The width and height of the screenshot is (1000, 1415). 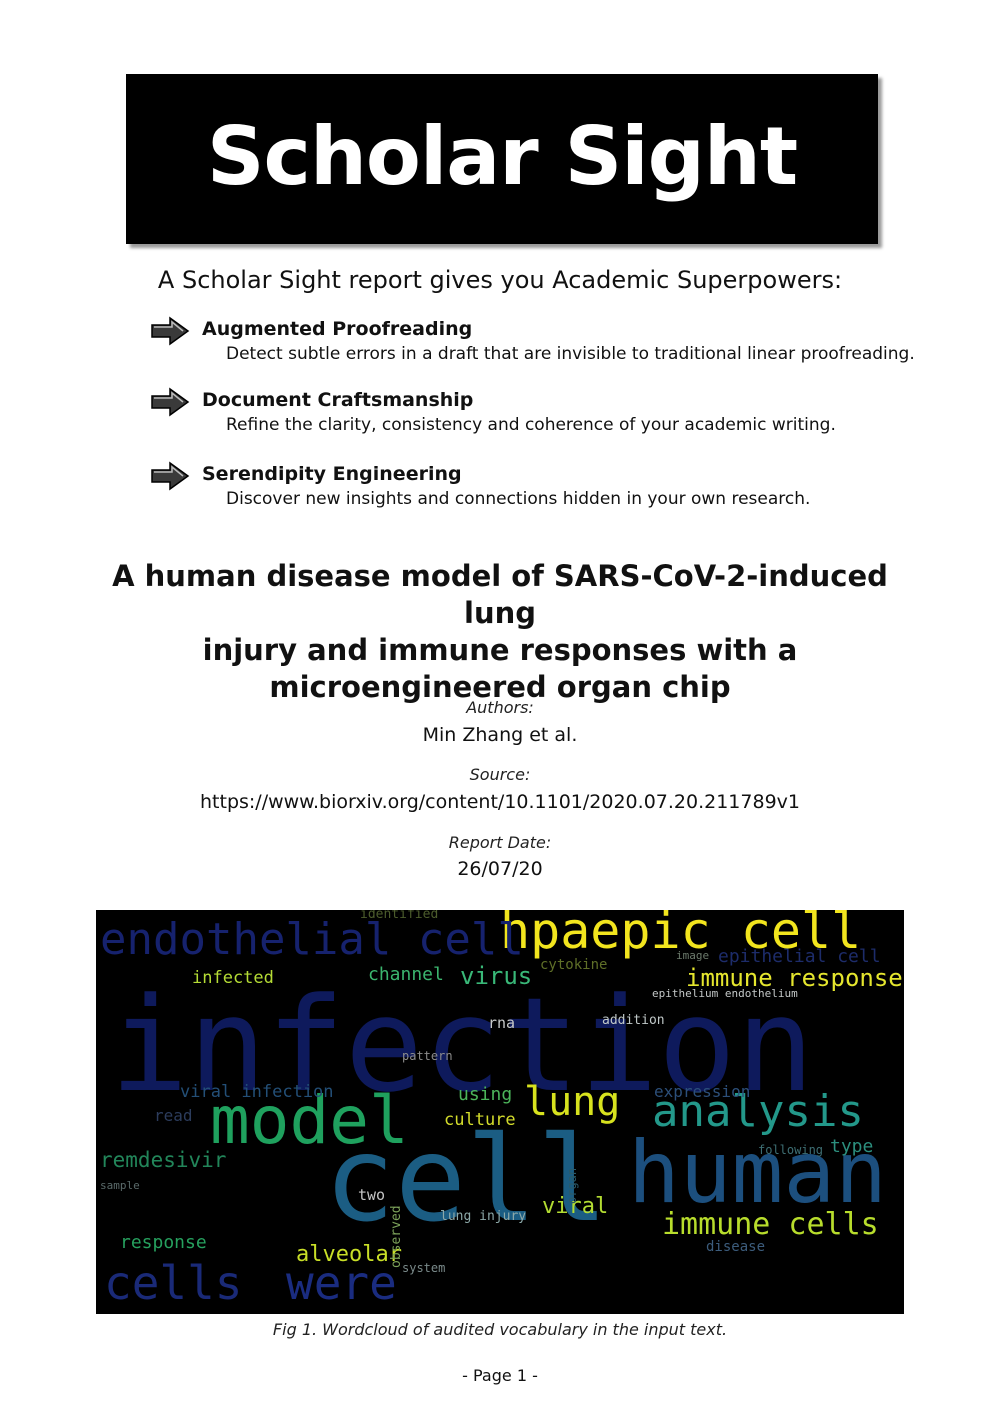 I want to click on wordcloud-word: culture, so click(x=480, y=1120).